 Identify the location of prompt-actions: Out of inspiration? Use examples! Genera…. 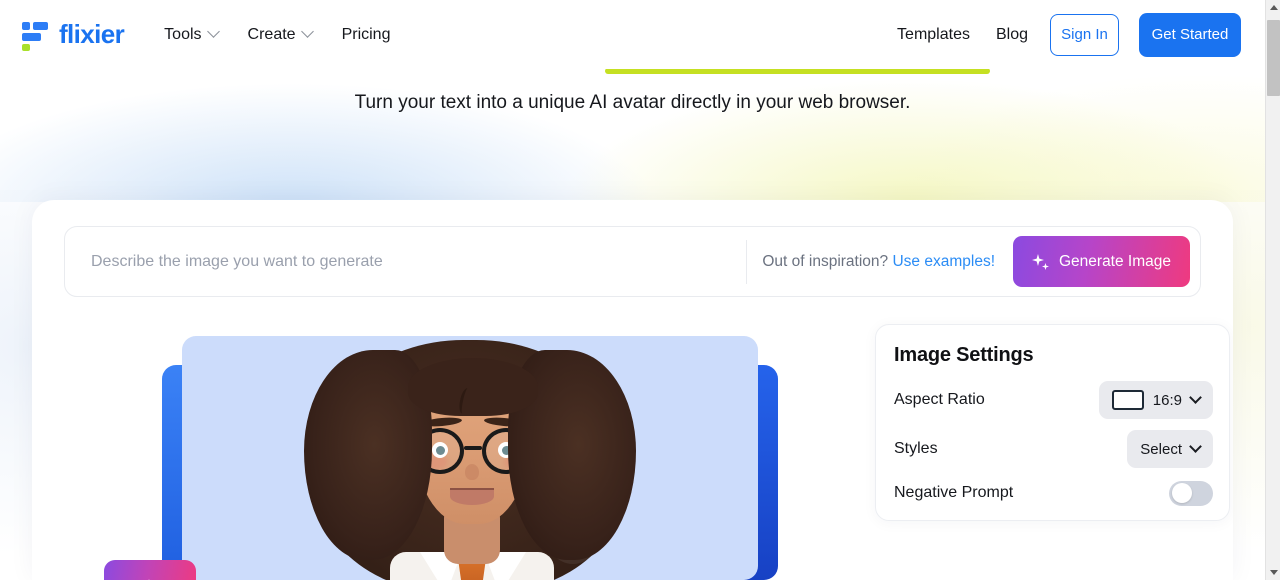
(973, 261).